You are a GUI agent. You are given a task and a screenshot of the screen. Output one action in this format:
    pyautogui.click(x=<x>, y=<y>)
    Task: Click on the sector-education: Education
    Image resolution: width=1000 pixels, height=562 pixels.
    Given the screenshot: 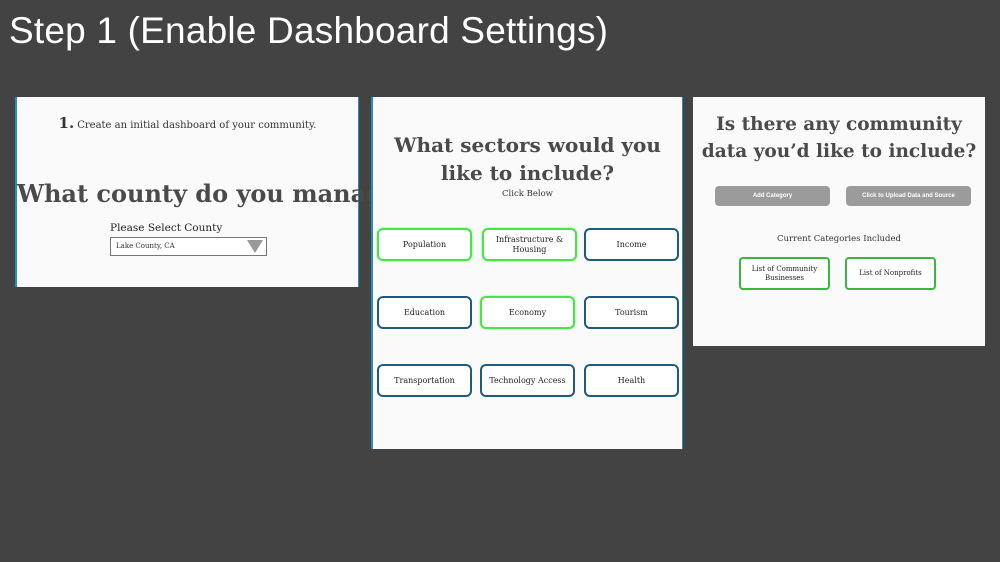 What is the action you would take?
    pyautogui.click(x=424, y=312)
    